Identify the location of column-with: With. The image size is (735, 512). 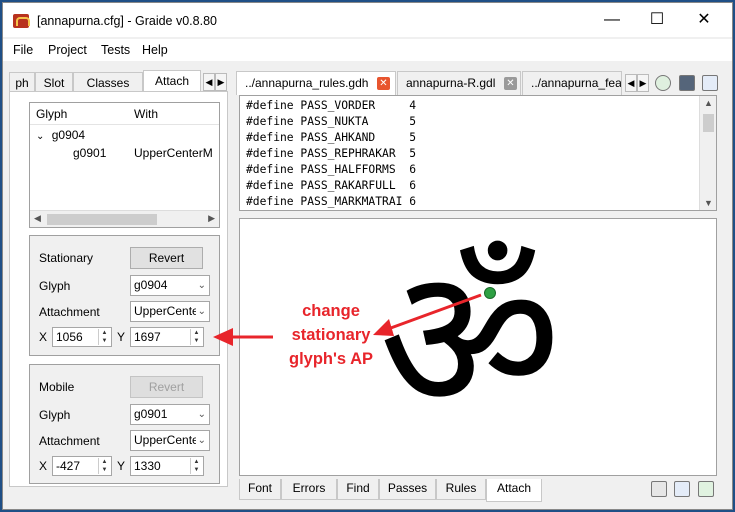
(146, 114).